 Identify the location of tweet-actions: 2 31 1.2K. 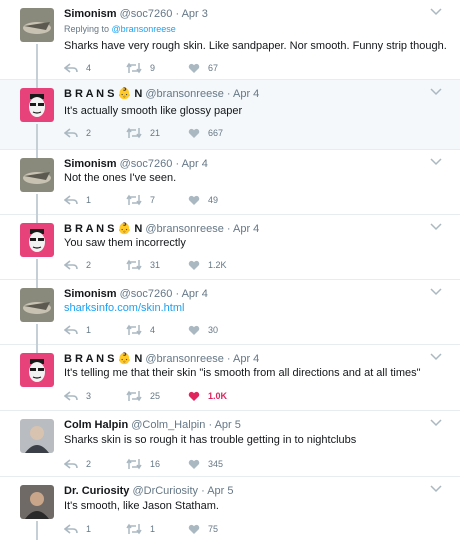
(164, 265).